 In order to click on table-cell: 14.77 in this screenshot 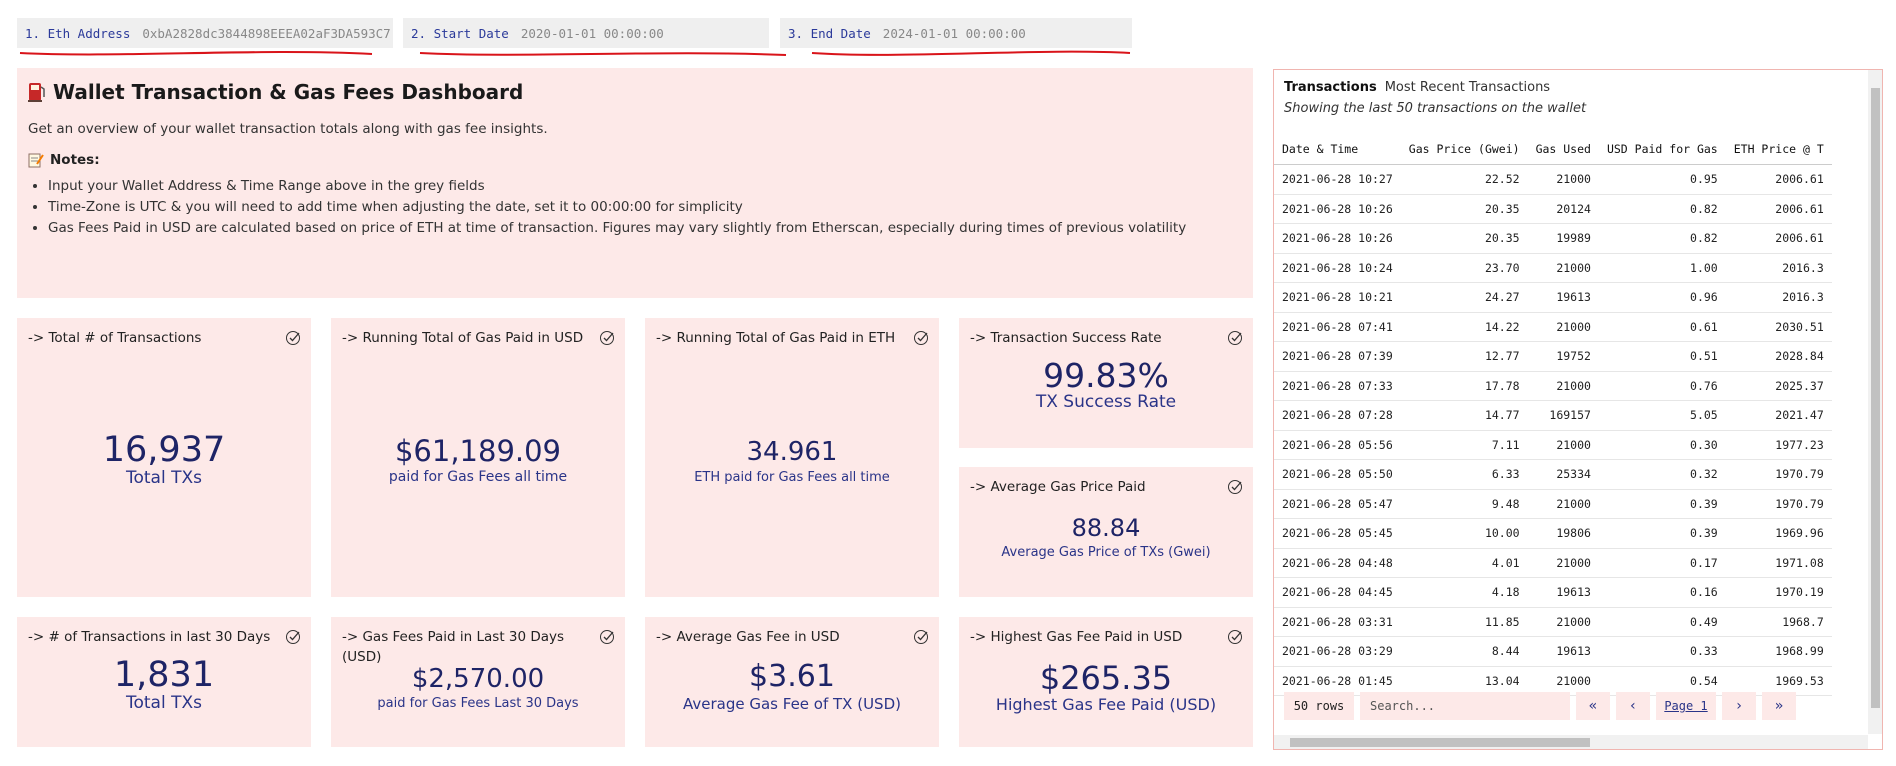, I will do `click(1464, 415)`.